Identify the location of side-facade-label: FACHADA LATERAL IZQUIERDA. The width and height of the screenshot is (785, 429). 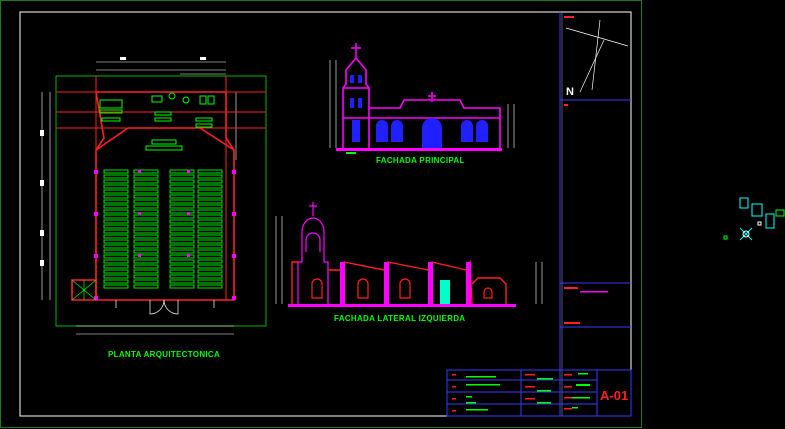
(400, 318).